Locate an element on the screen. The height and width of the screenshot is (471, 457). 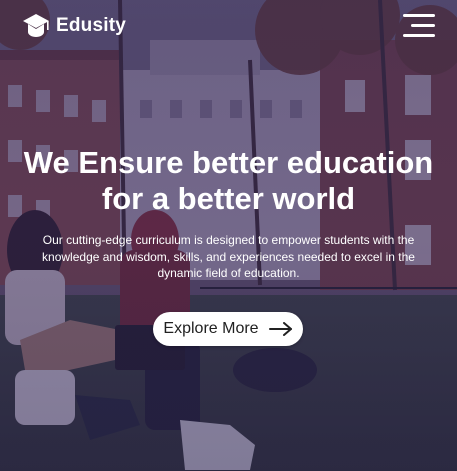
explore-more-label: Explore More is located at coordinates (211, 328).